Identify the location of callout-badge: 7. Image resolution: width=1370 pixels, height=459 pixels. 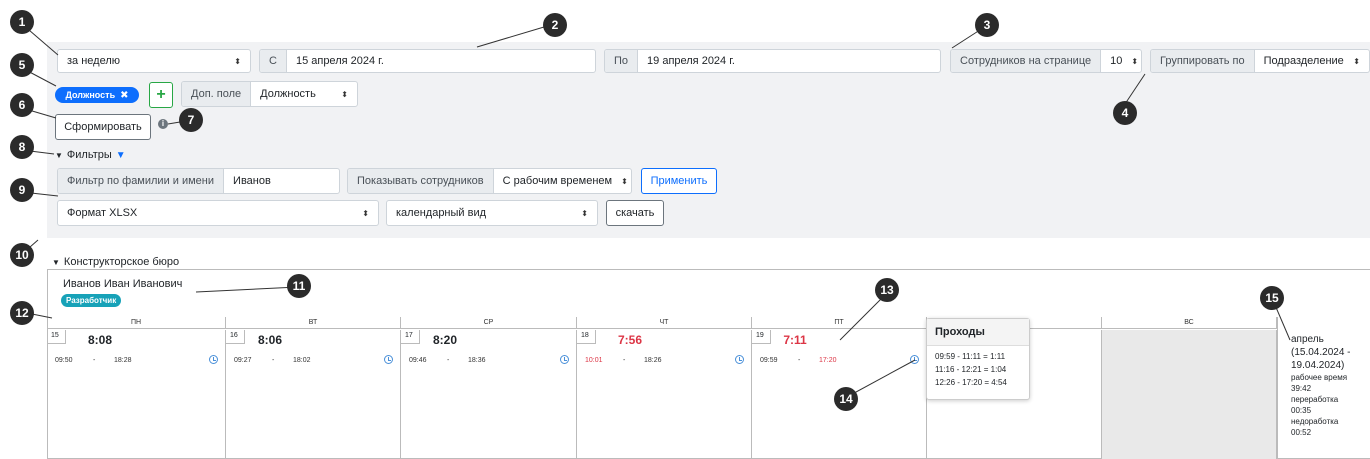
(191, 120).